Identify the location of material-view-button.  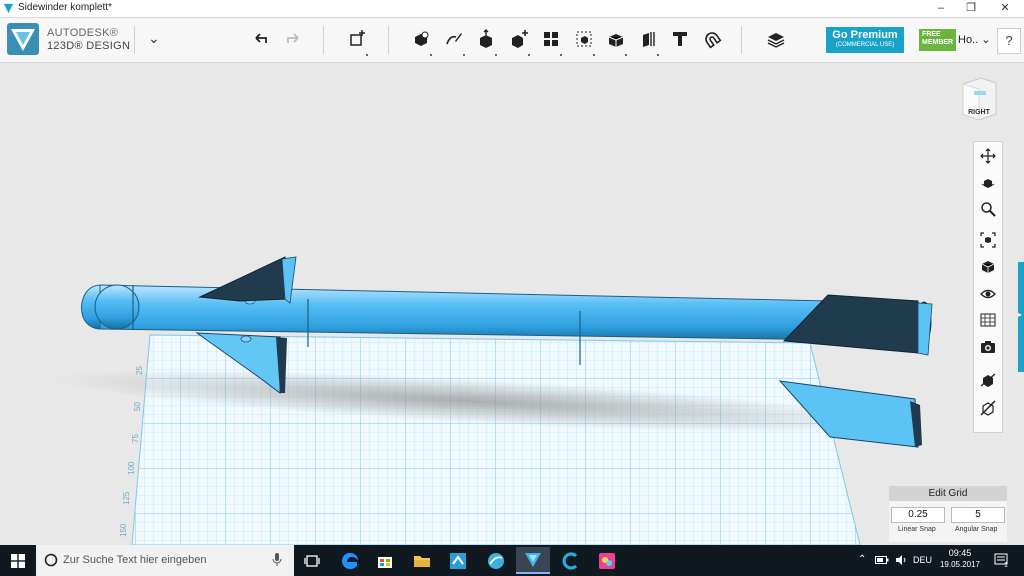
(988, 320).